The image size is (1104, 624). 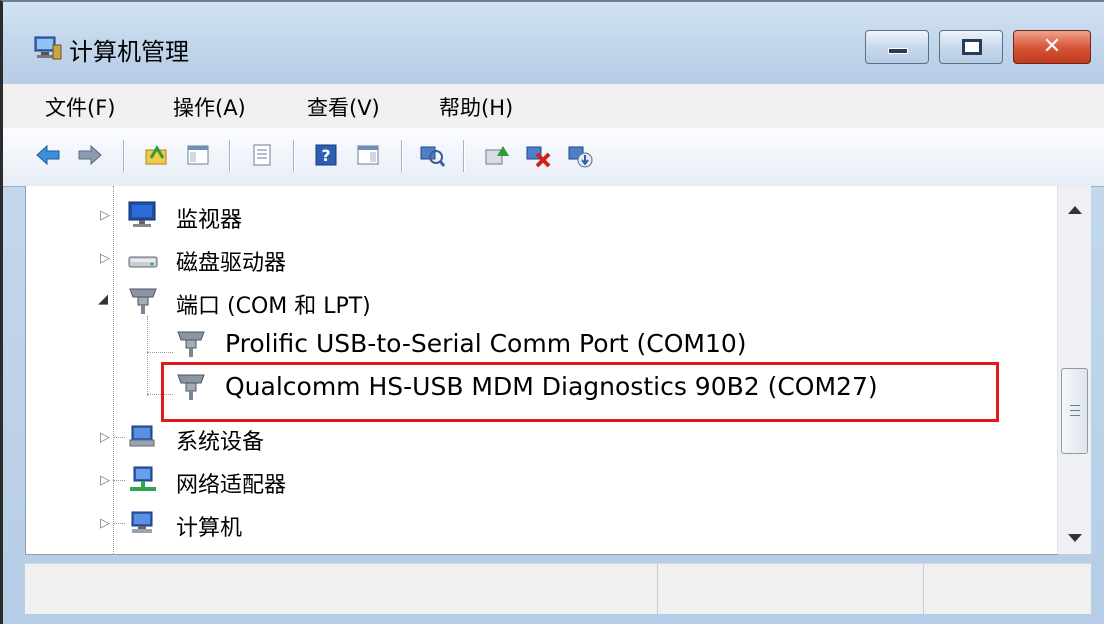 I want to click on tree-label: Prolific USB-to-Serial Comm Port (COM10), so click(x=486, y=343).